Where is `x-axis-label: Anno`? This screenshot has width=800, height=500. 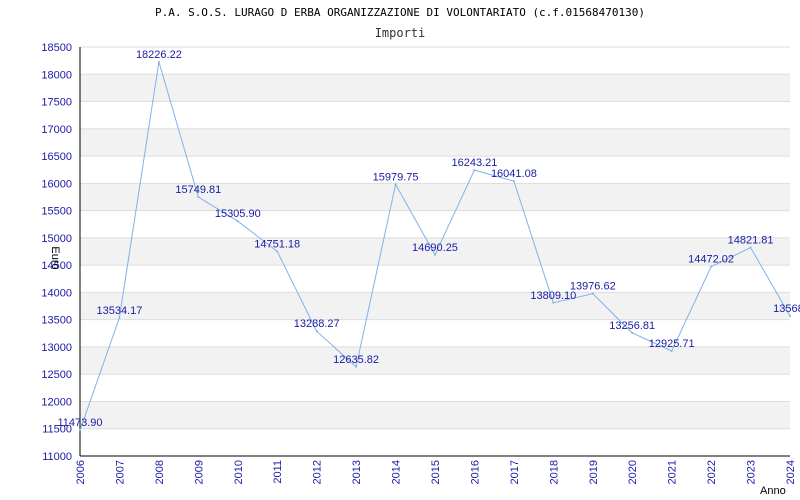
x-axis-label: Anno is located at coordinates (773, 491).